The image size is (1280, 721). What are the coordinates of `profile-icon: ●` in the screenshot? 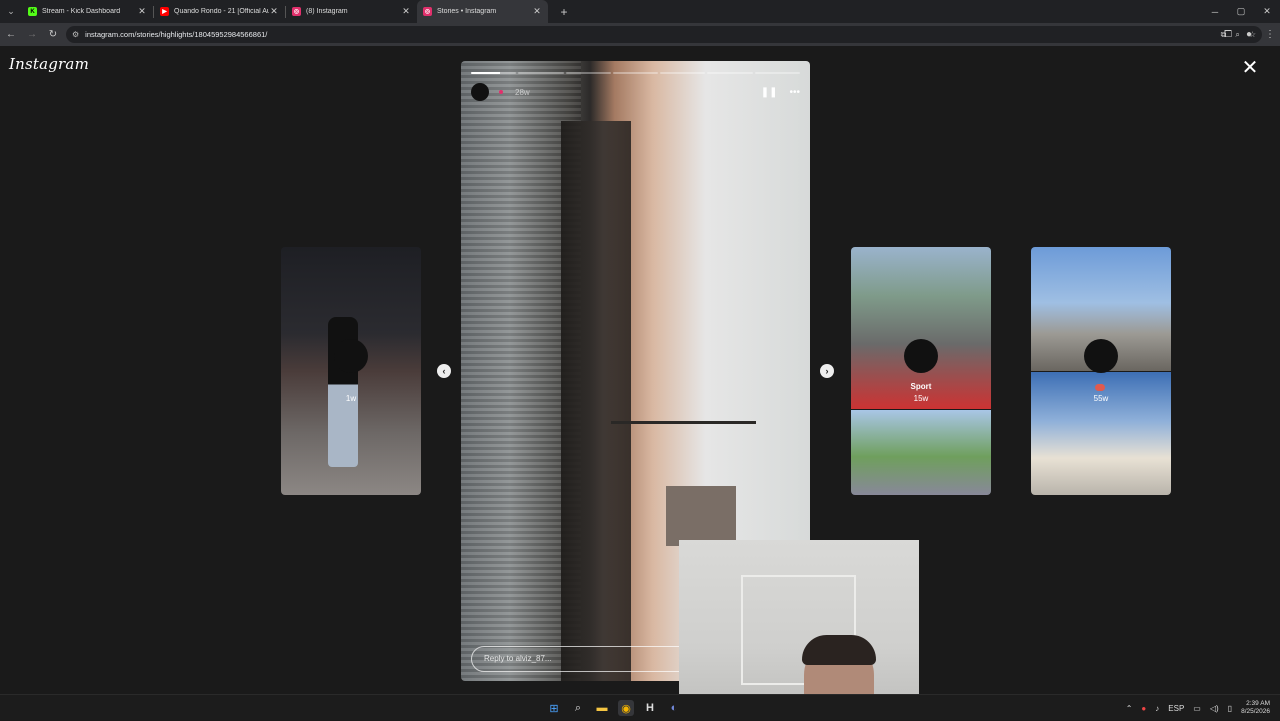 It's located at (1249, 35).